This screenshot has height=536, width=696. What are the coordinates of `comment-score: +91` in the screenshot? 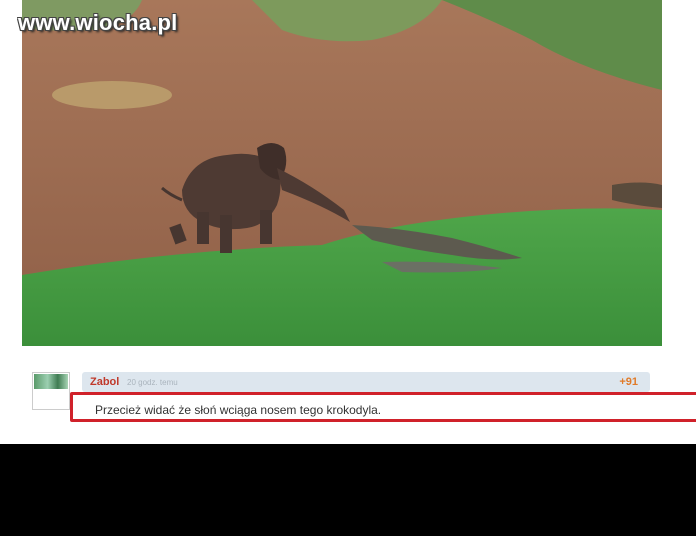 It's located at (628, 382).